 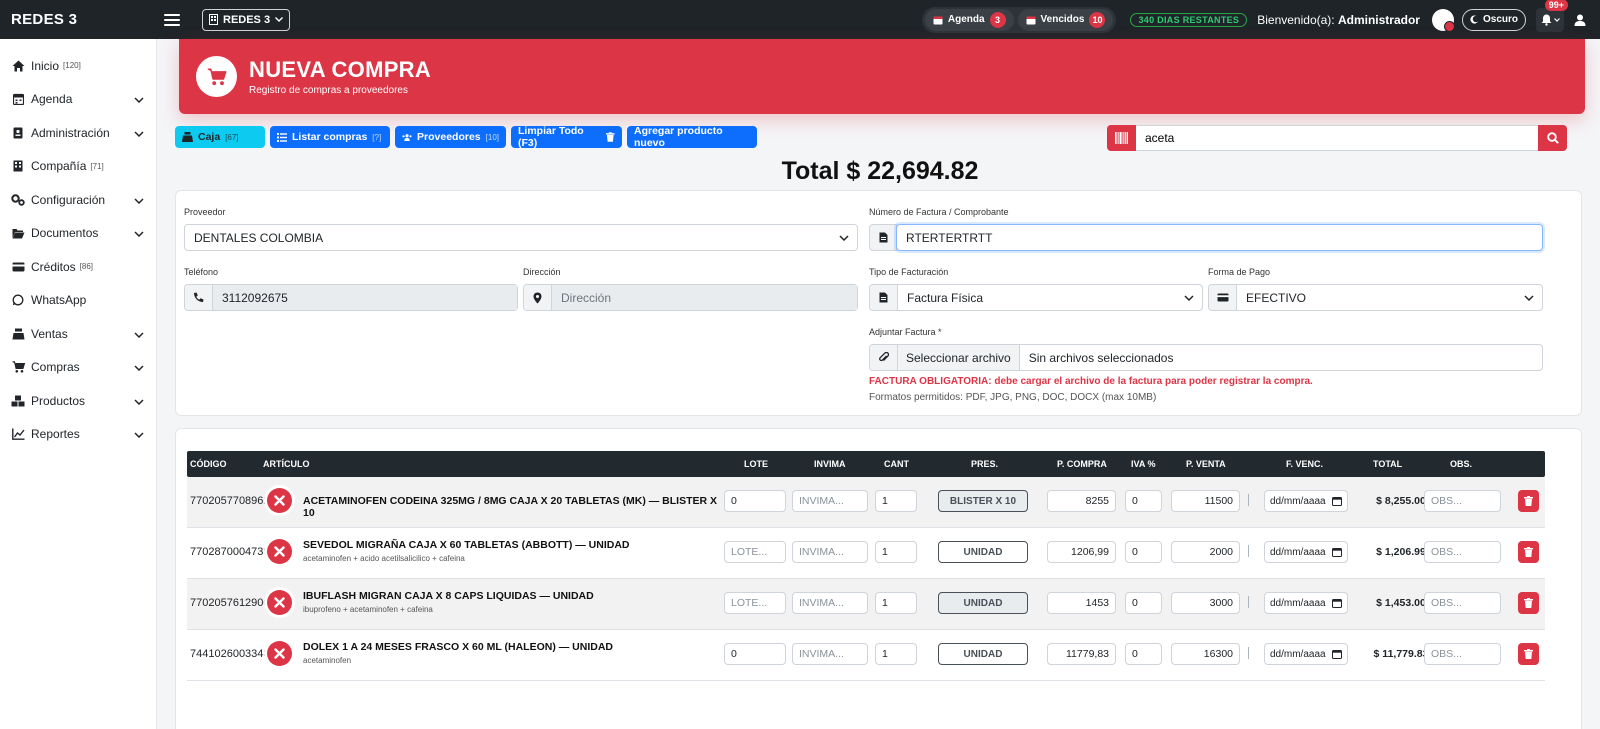 What do you see at coordinates (1205, 654) in the screenshot?
I see `pventa-input: 16300` at bounding box center [1205, 654].